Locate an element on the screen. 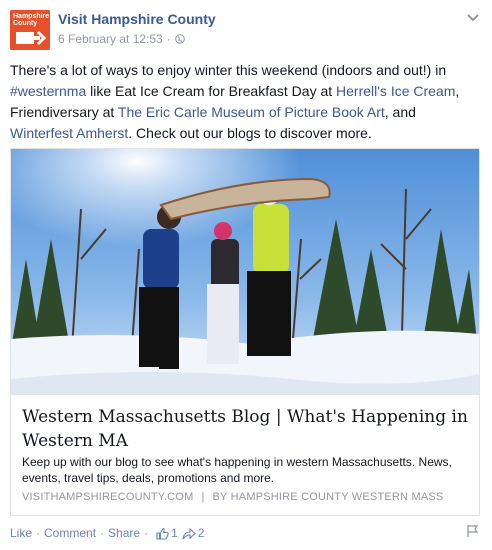 This screenshot has width=492, height=550. source-author: BY HAMPSHIRE COUNTY WESTERN MASS is located at coordinates (328, 497).